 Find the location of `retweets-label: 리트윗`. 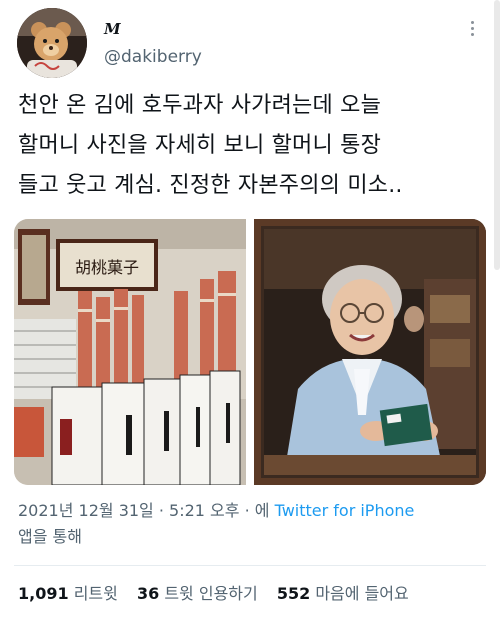

retweets-label: 리트윗 is located at coordinates (95, 593).